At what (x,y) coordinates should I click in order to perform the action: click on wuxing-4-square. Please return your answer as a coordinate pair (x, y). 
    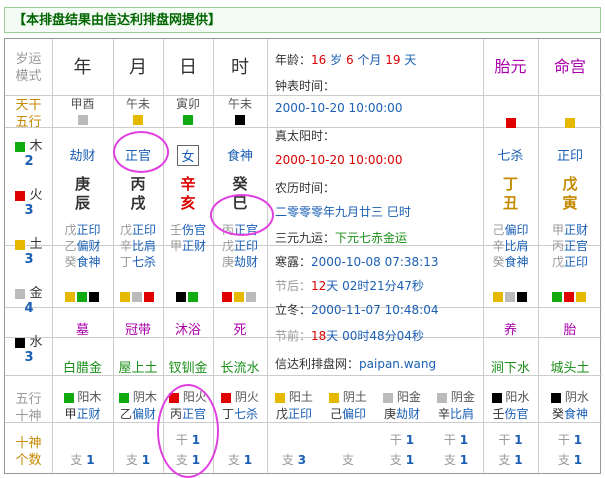
    Looking at the image, I should click on (20, 342).